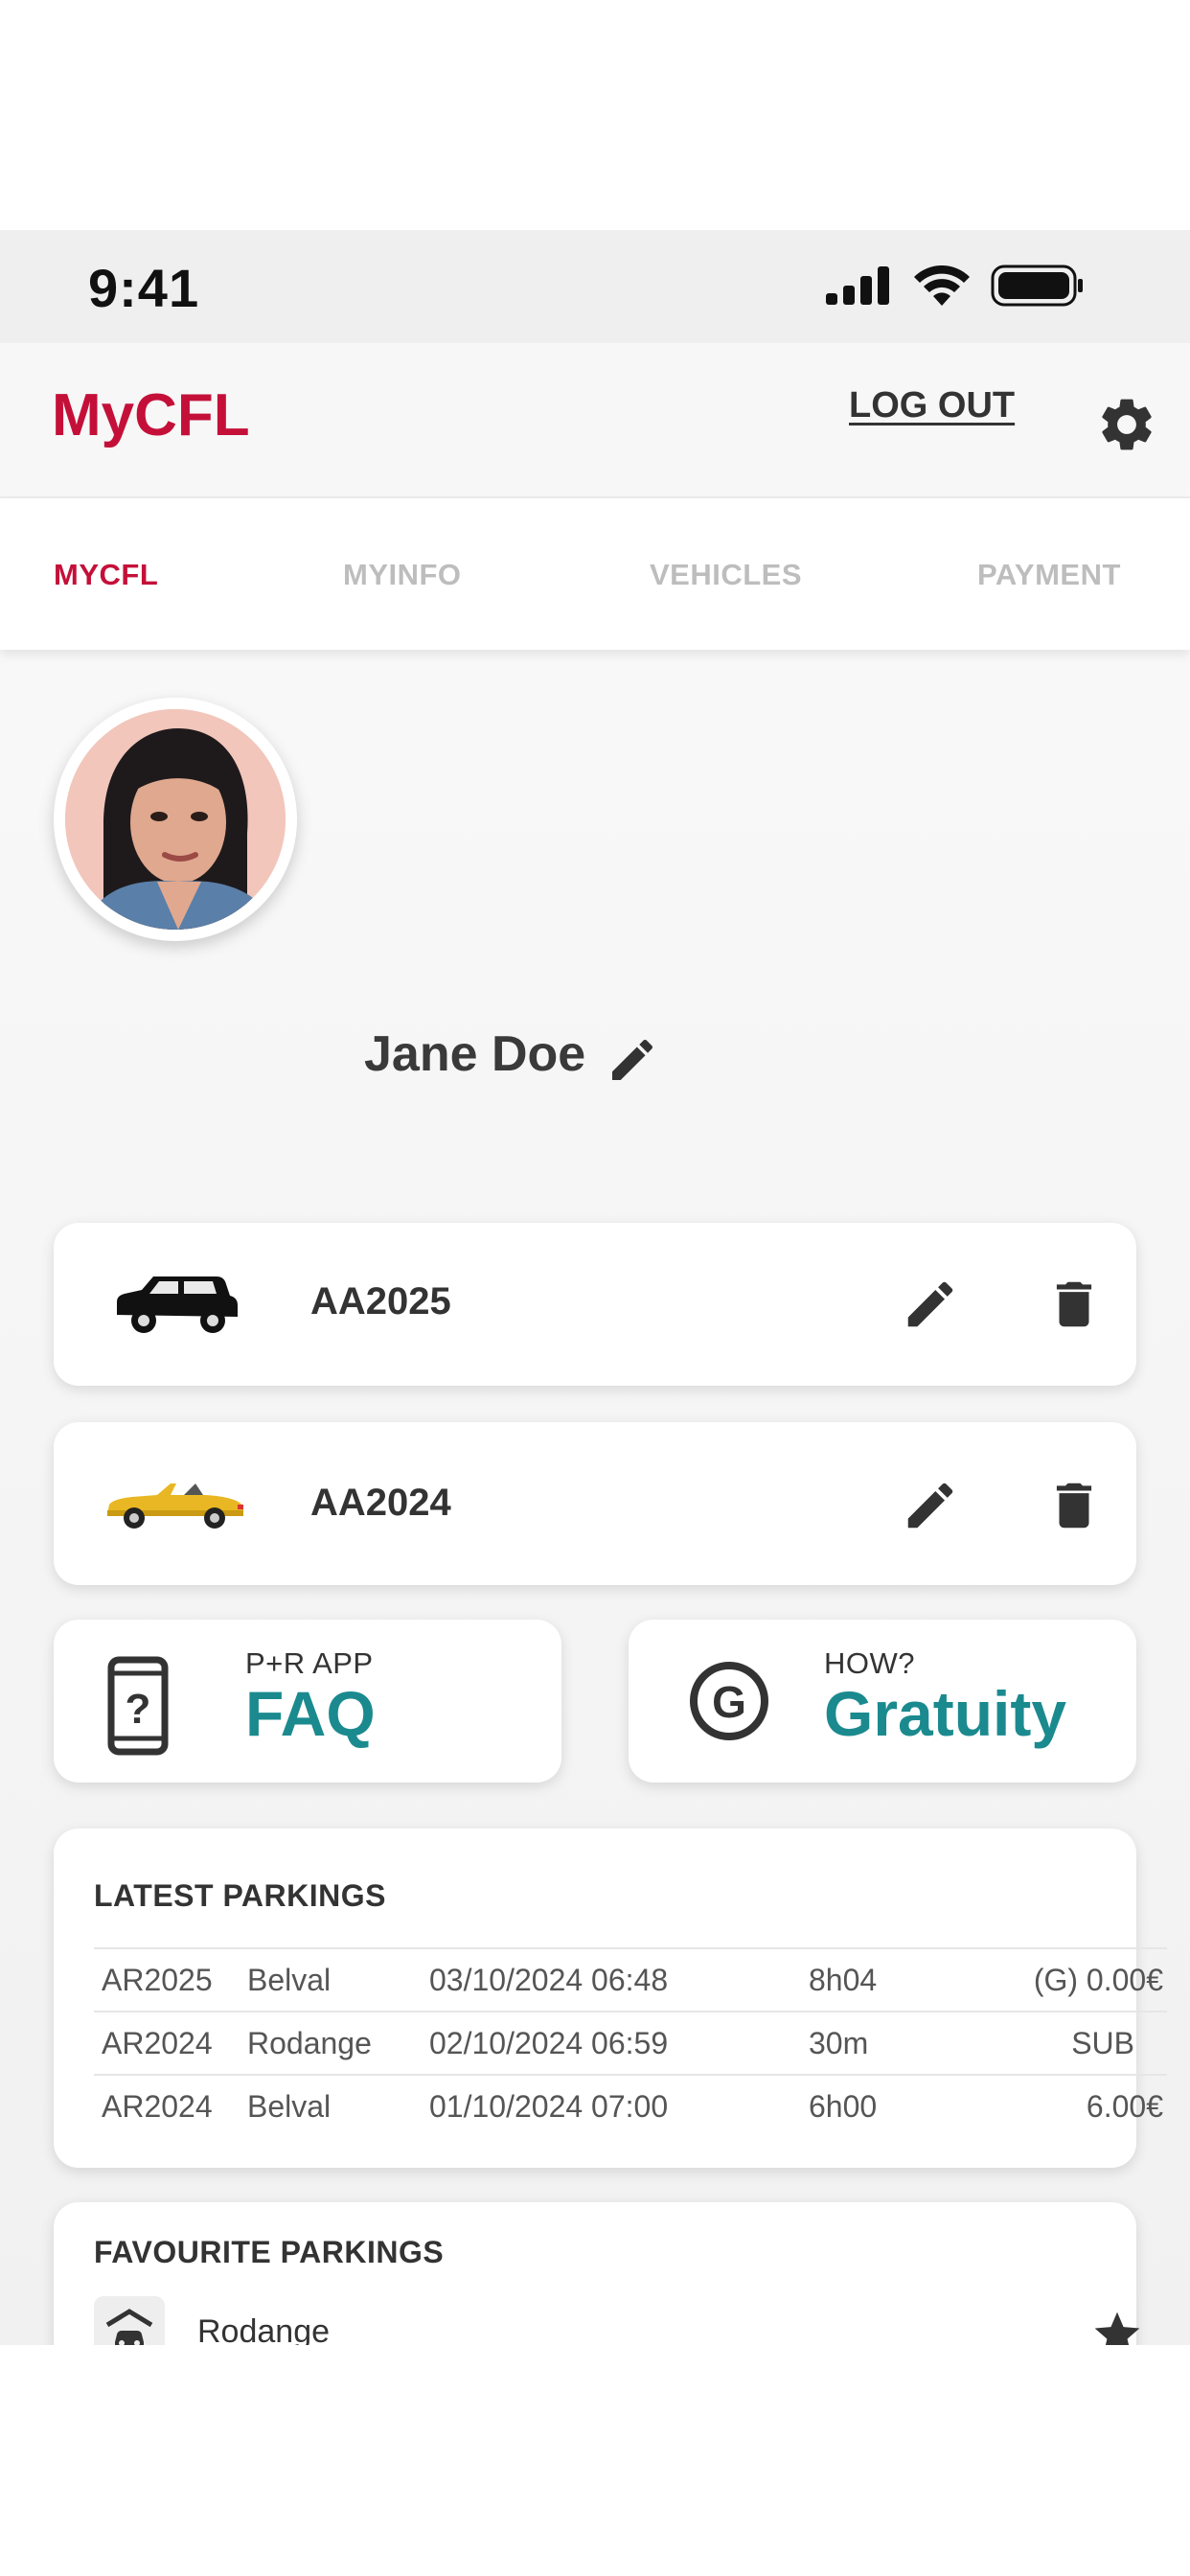  I want to click on status-bar: 9:41, so click(595, 286).